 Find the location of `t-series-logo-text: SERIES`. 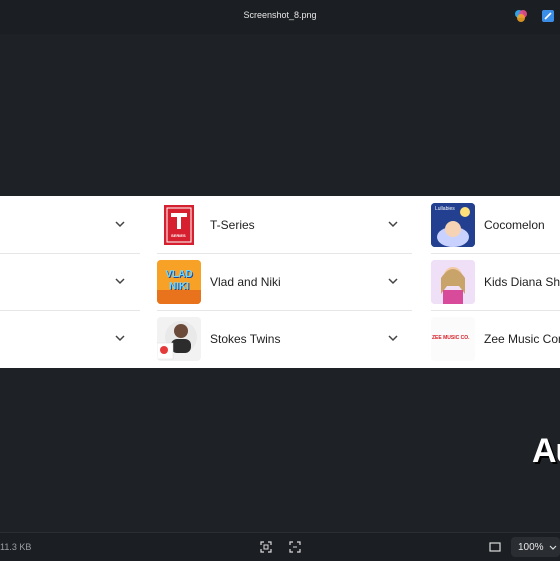

t-series-logo-text: SERIES is located at coordinates (178, 235).